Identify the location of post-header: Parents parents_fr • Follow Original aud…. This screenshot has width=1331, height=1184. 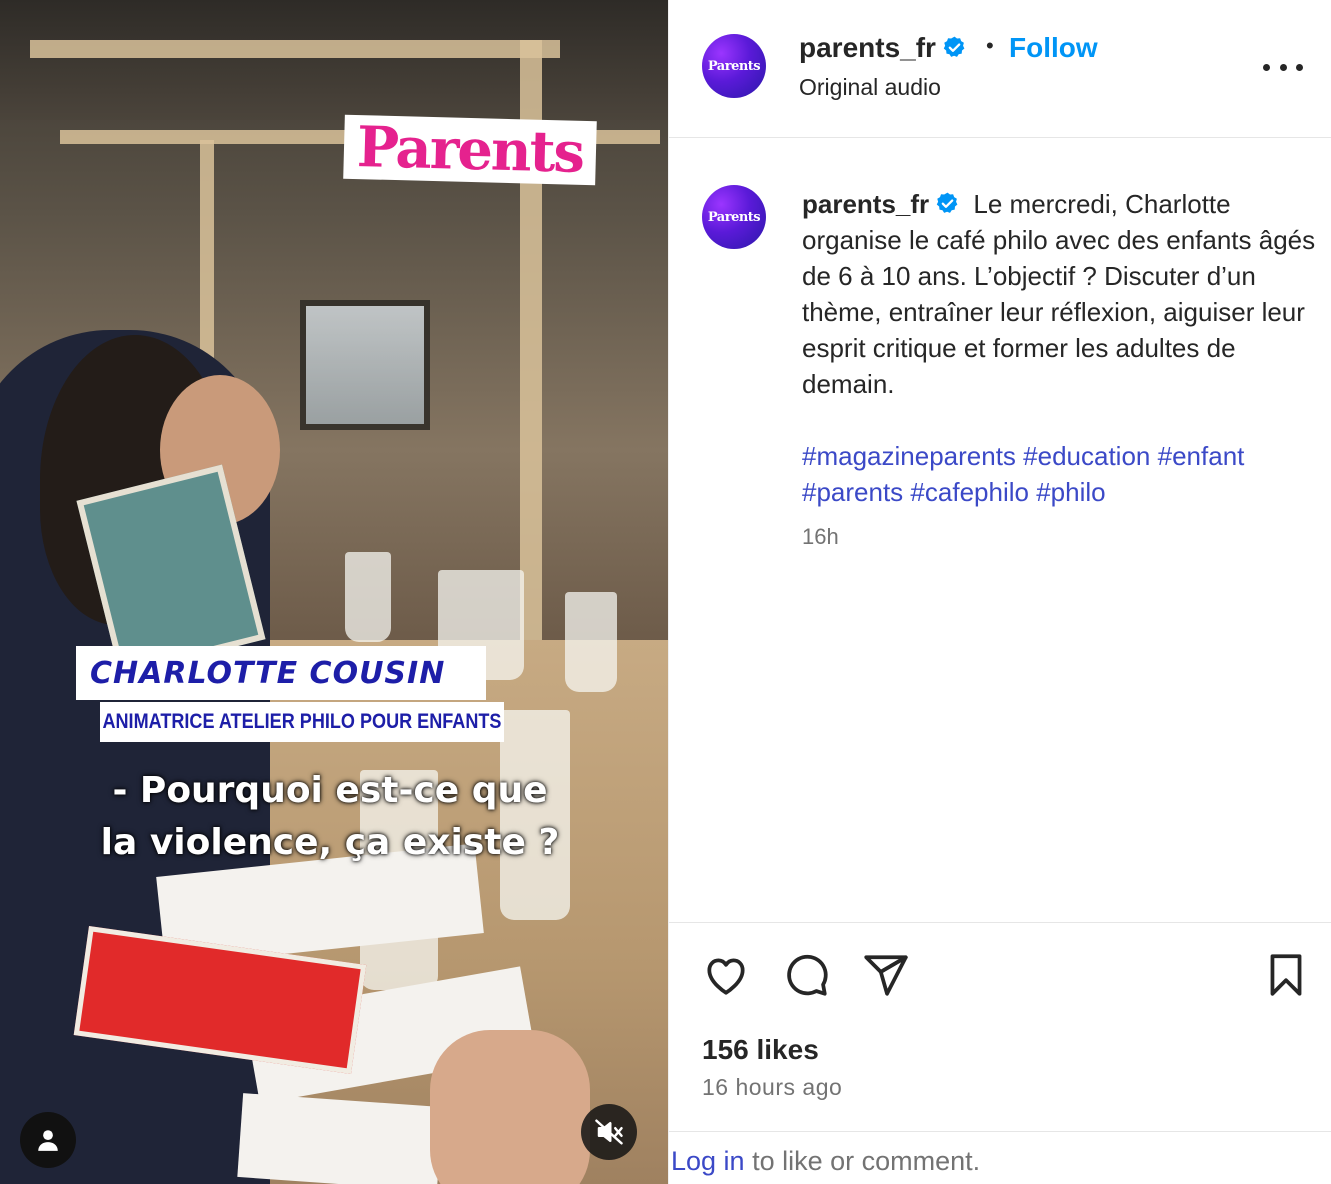
(1000, 69).